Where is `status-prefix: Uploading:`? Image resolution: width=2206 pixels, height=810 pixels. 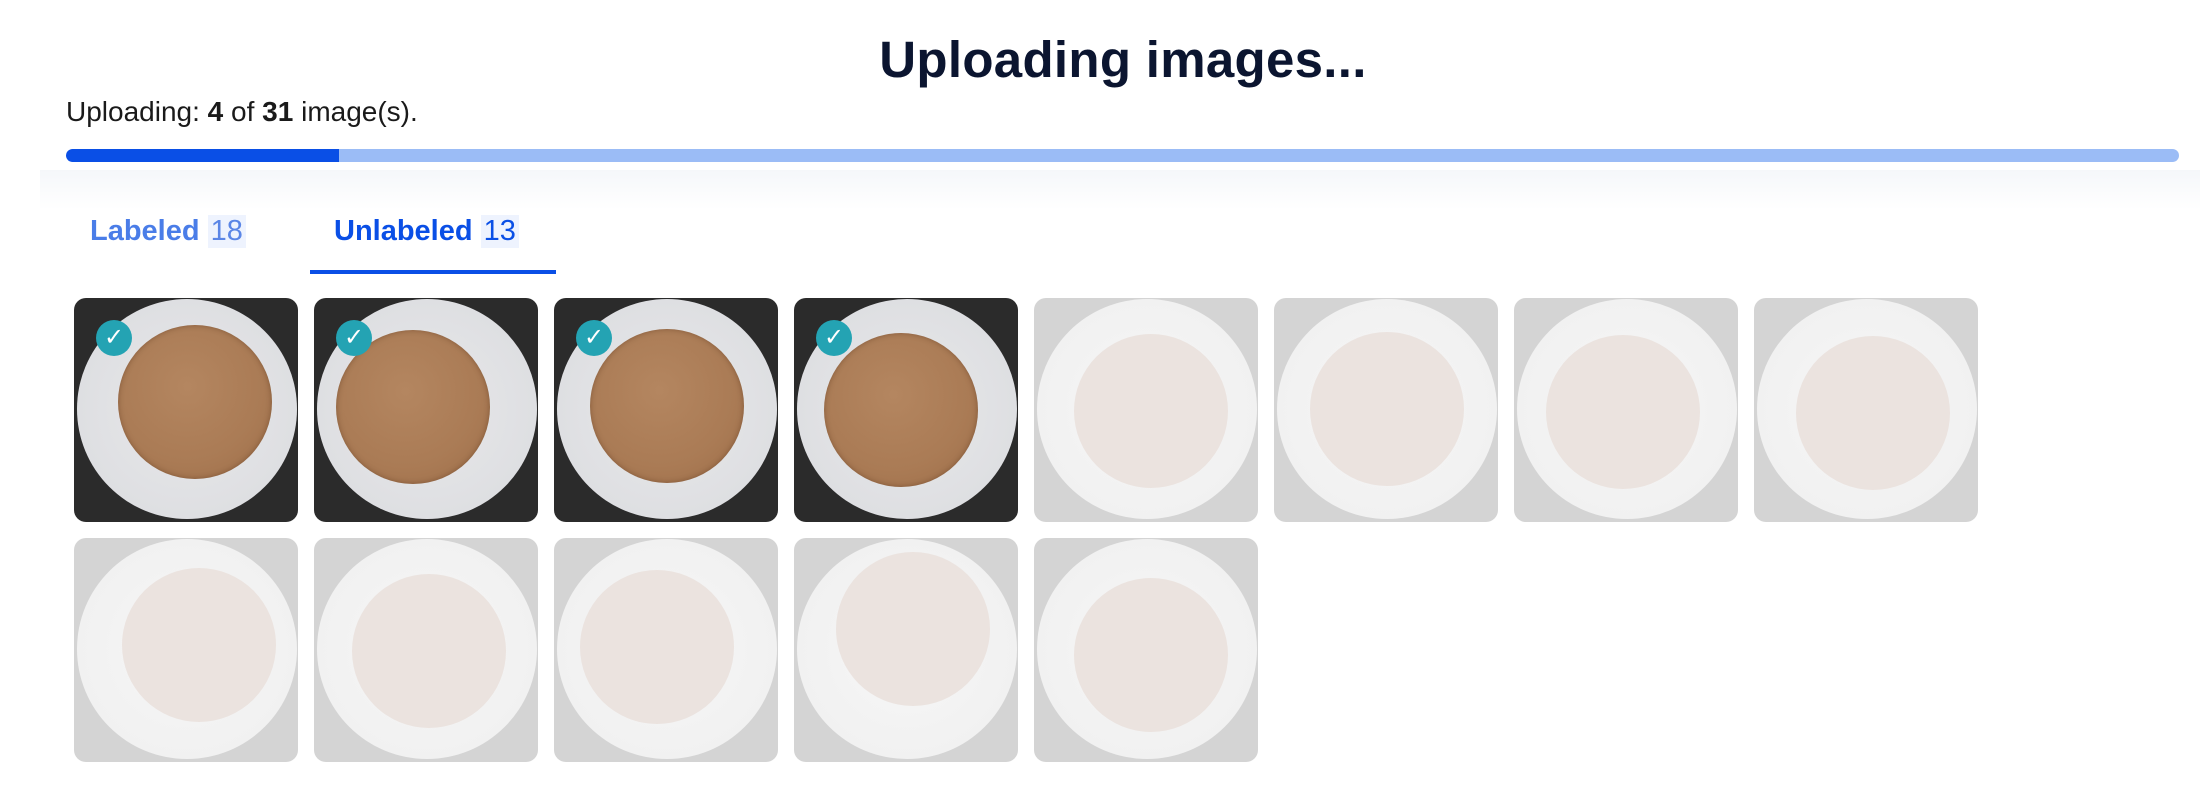 status-prefix: Uploading: is located at coordinates (133, 111).